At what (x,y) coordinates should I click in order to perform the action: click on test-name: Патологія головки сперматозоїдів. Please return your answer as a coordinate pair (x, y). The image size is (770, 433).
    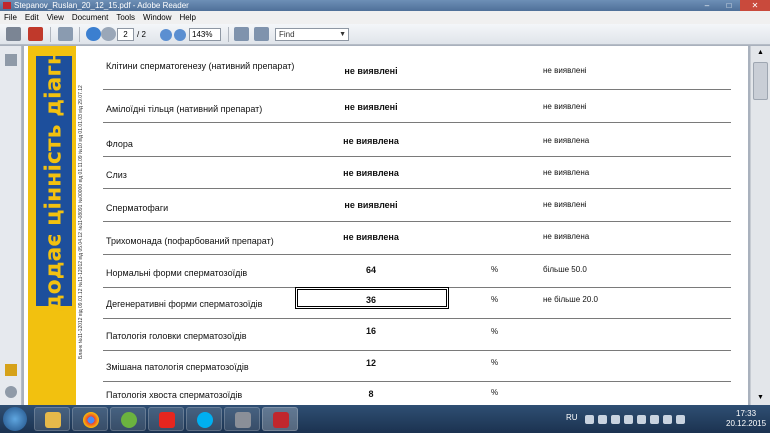
    Looking at the image, I should click on (176, 336).